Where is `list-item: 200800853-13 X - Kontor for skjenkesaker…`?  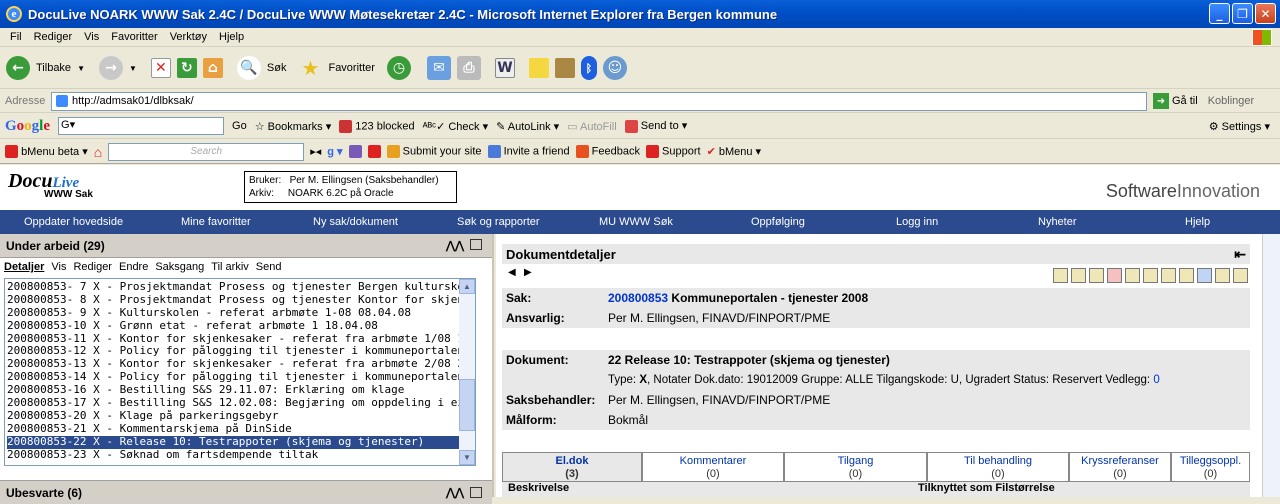 list-item: 200800853-13 X - Kontor for skjenkesaker… is located at coordinates (241, 364).